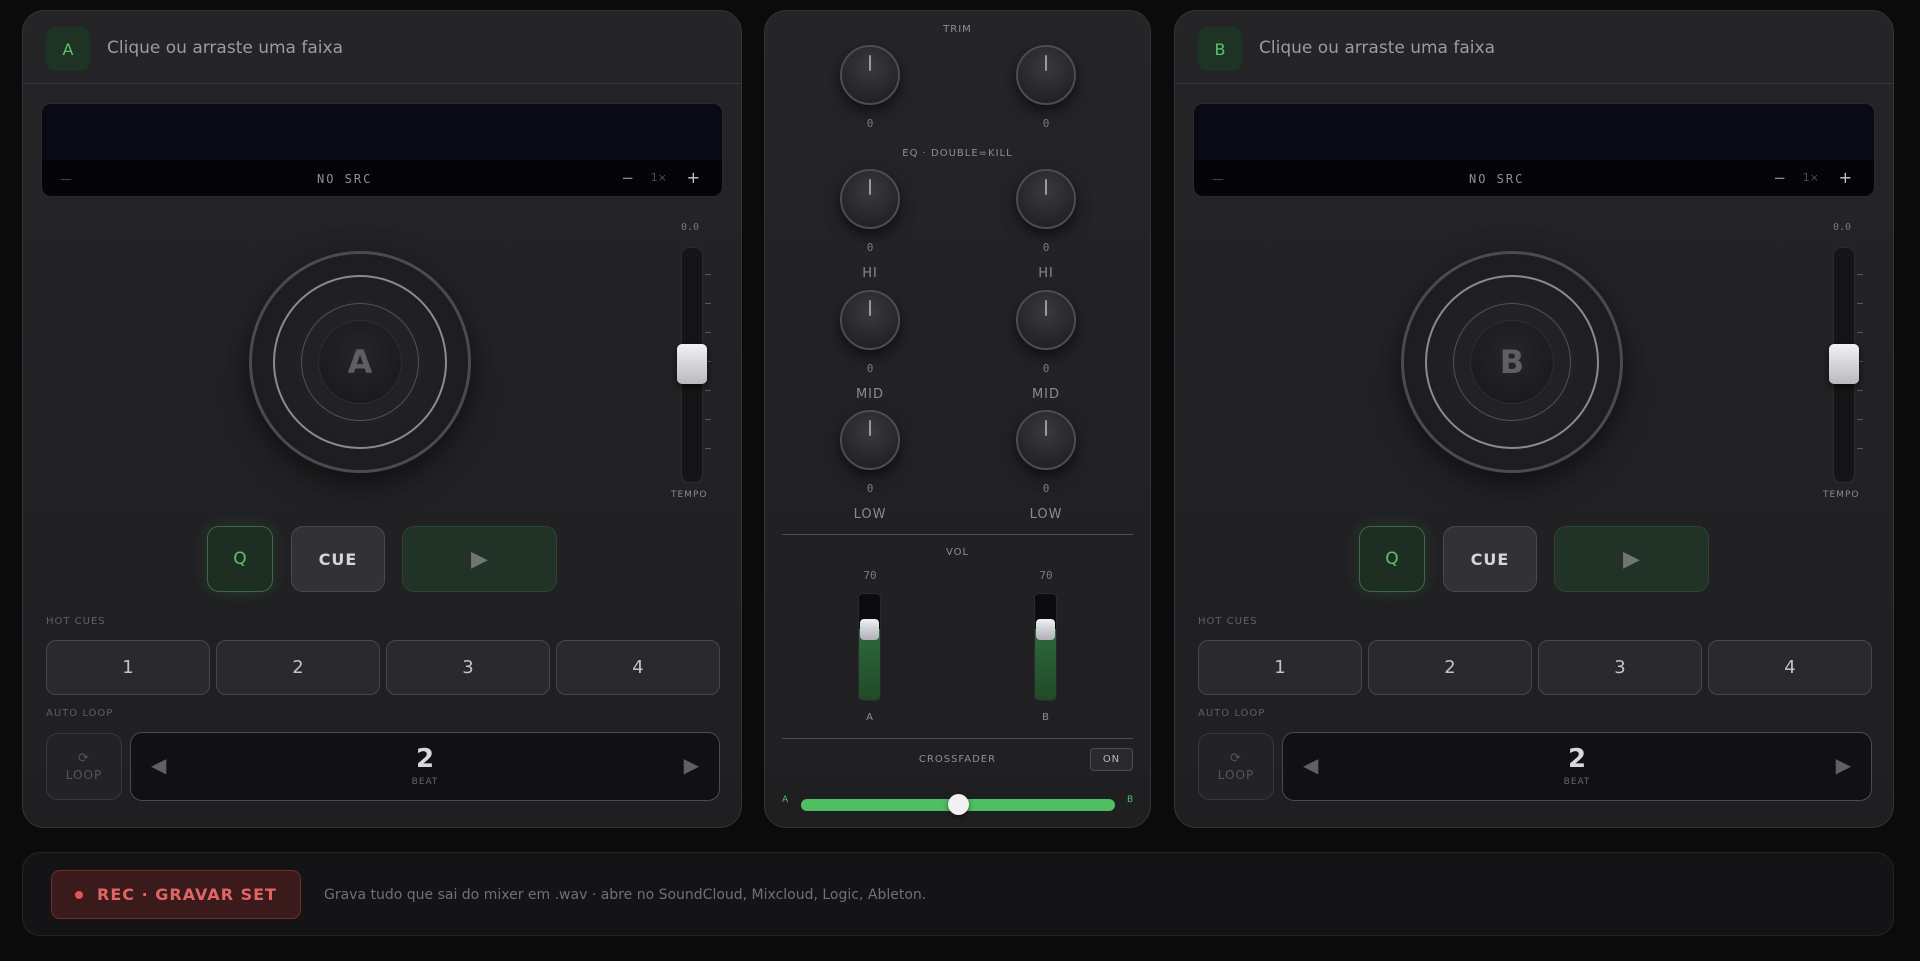 This screenshot has height=961, width=1920. Describe the element at coordinates (425, 766) in the screenshot. I see `deck-a-loop-length: ◀ 2 BEAT ▶` at that location.